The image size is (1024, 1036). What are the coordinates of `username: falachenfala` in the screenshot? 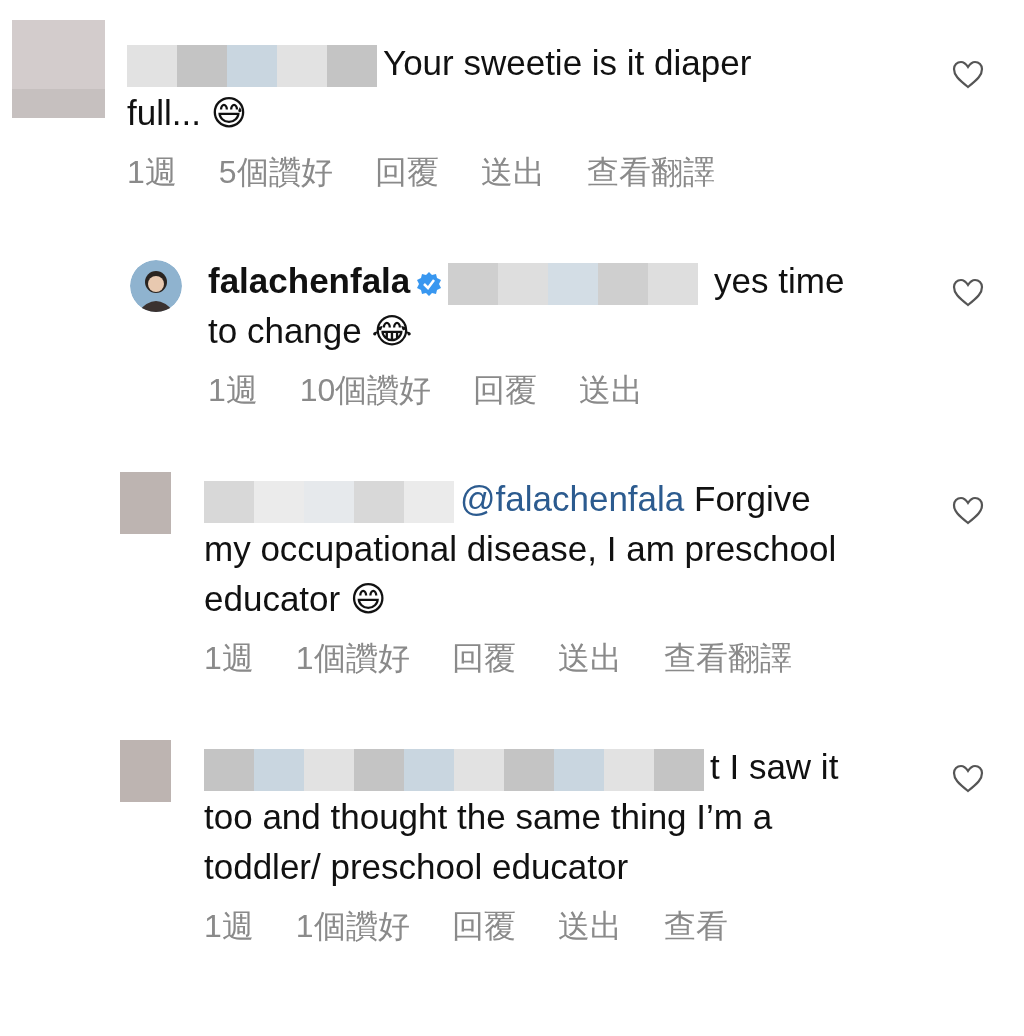 It's located at (309, 280).